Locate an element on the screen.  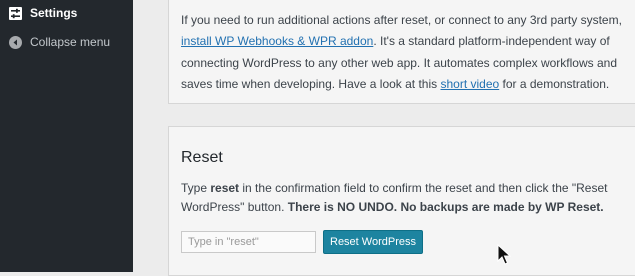
reset-confirmation-input is located at coordinates (248, 242).